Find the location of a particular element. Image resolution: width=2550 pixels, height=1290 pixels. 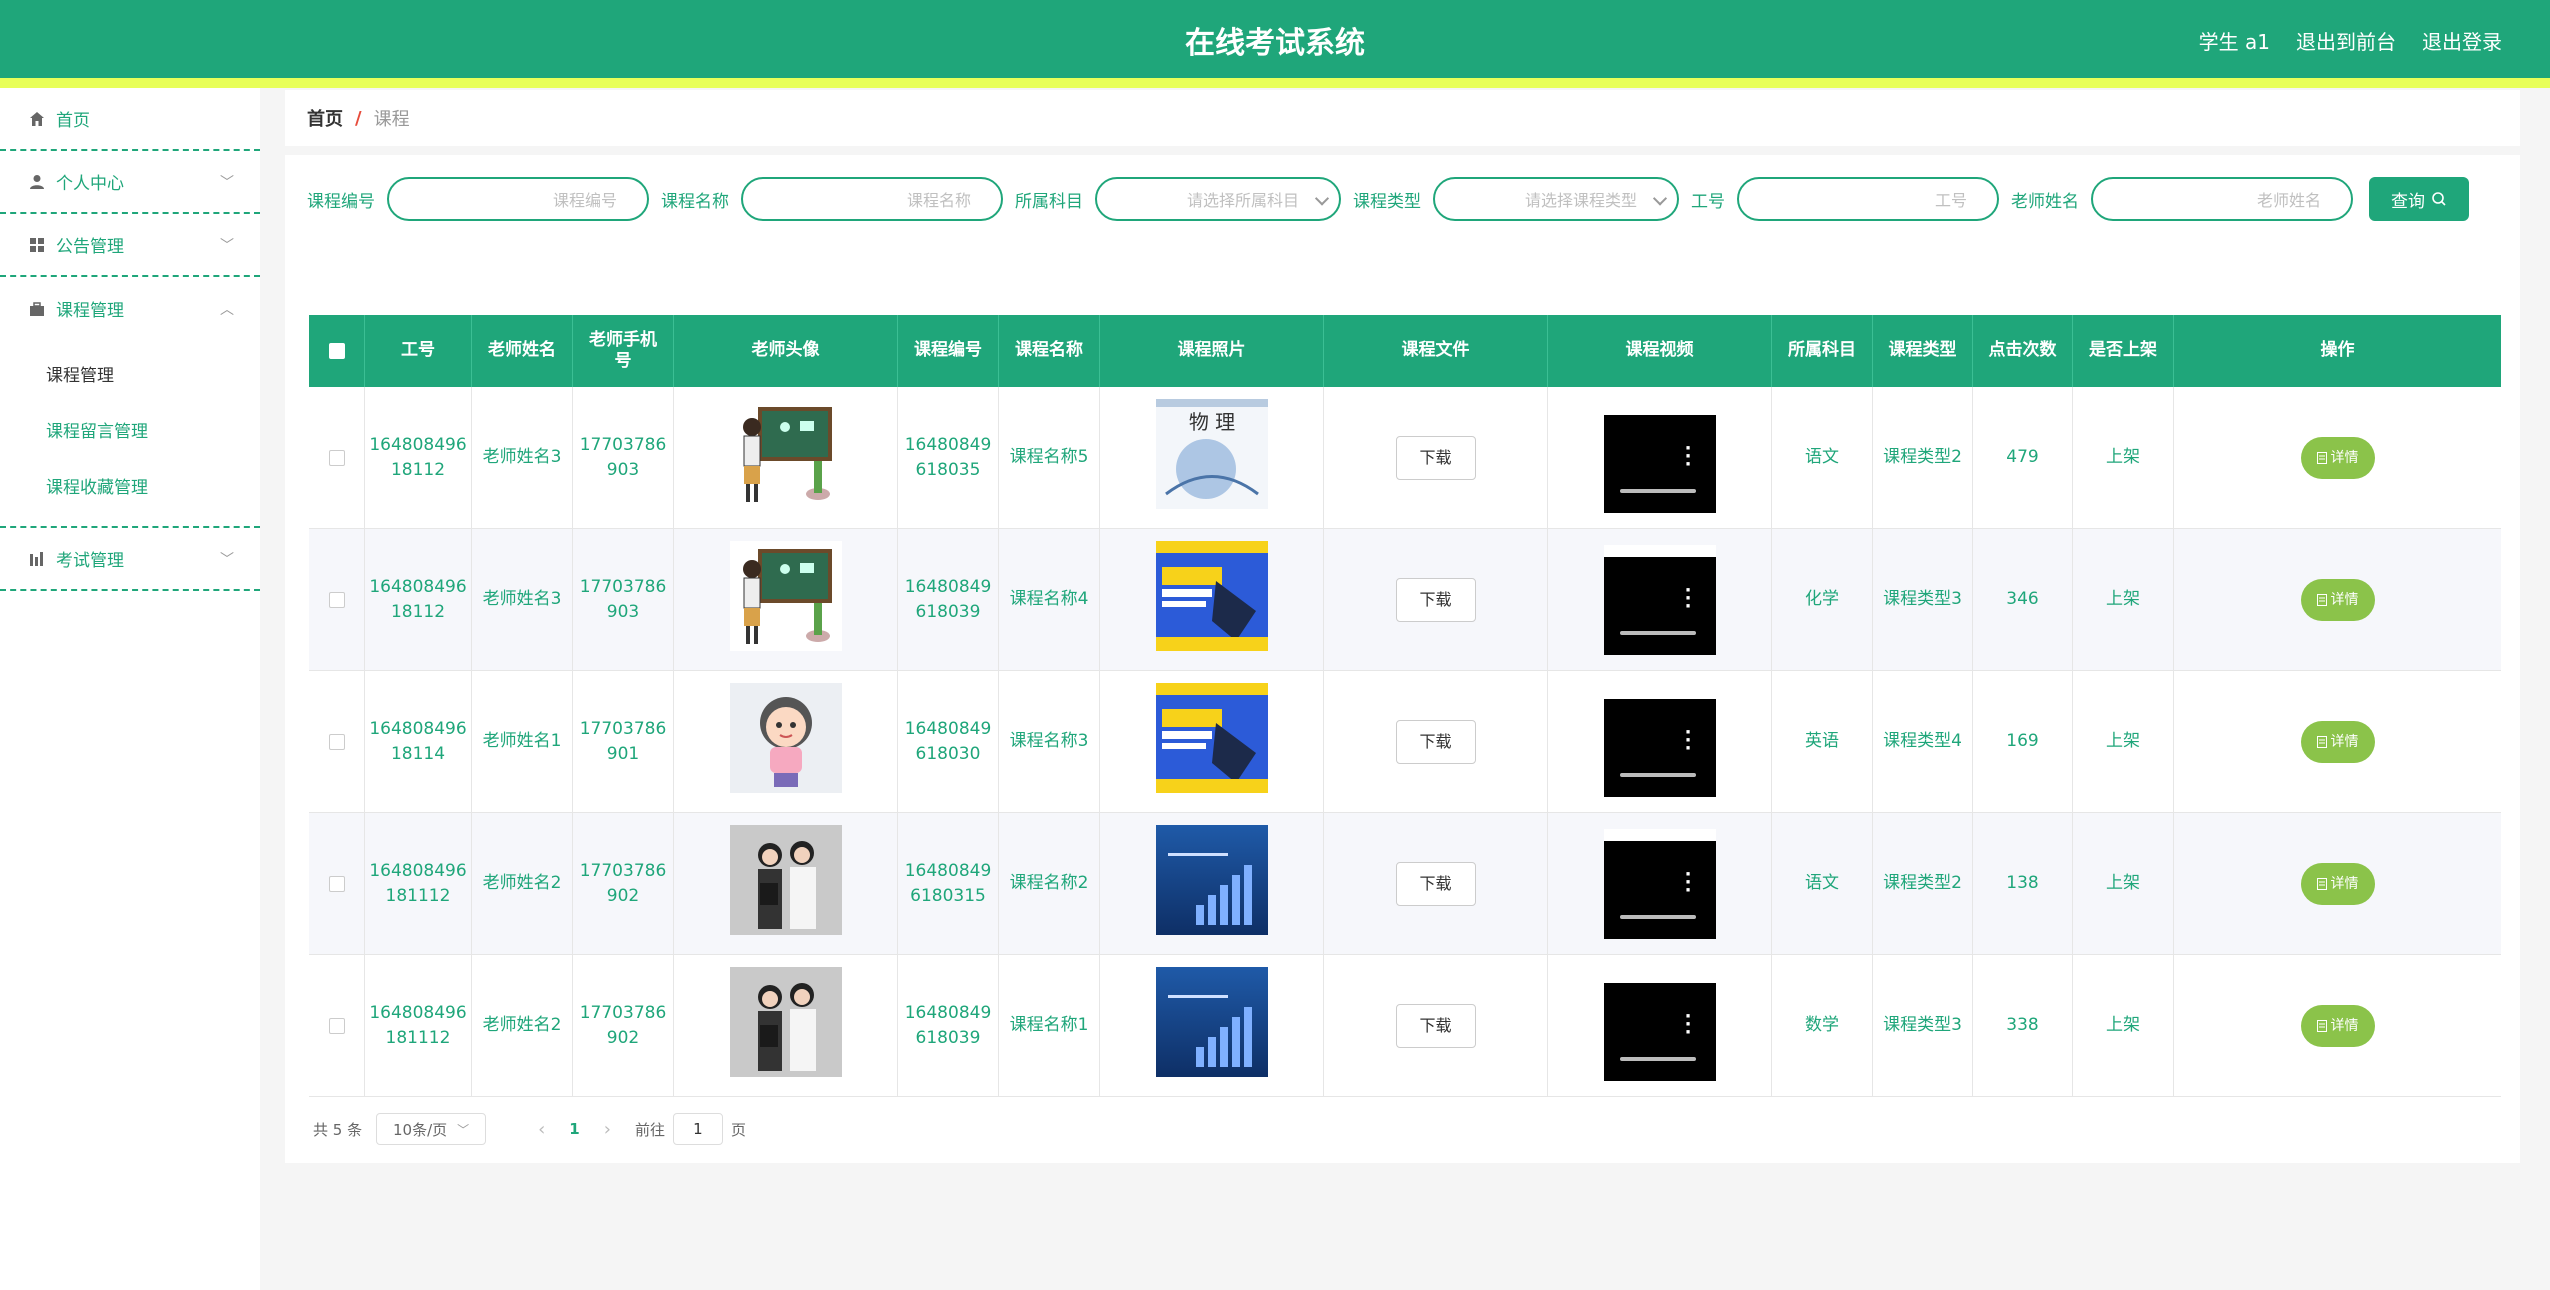

next-page-icon: › is located at coordinates (607, 1129).